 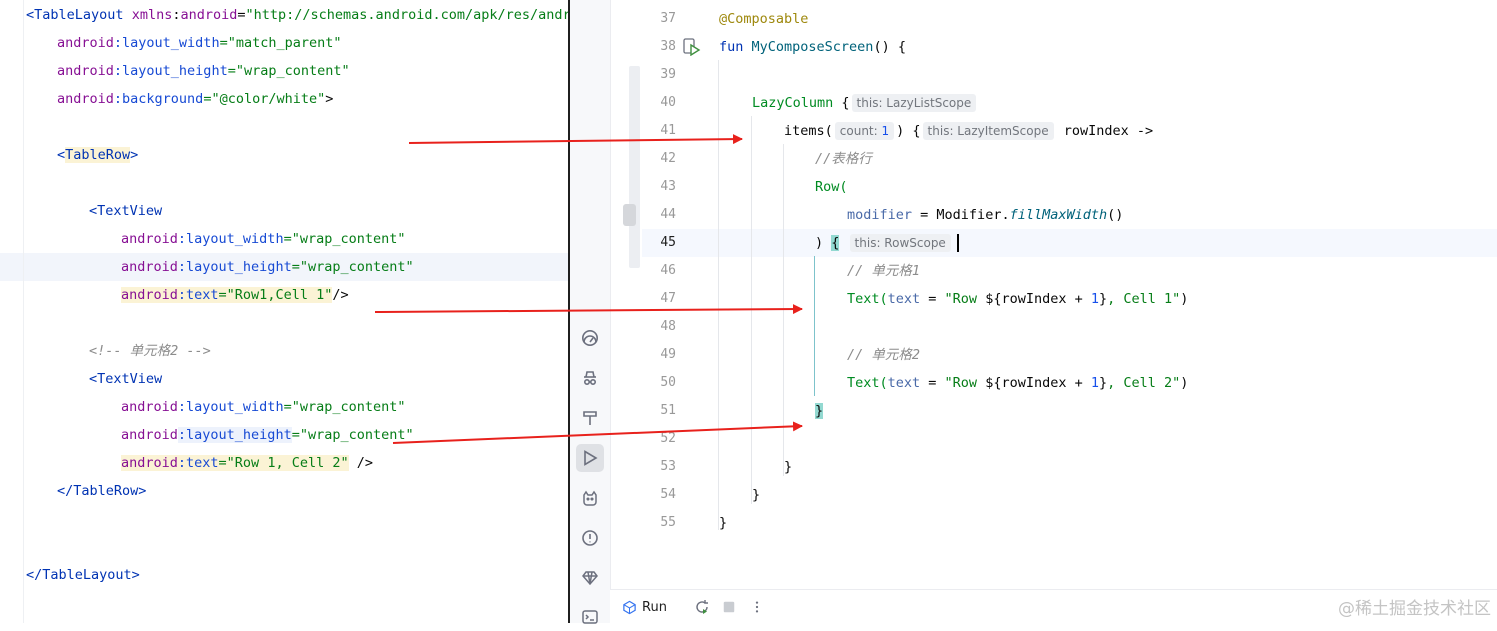 I want to click on line-number: 49, so click(x=668, y=354).